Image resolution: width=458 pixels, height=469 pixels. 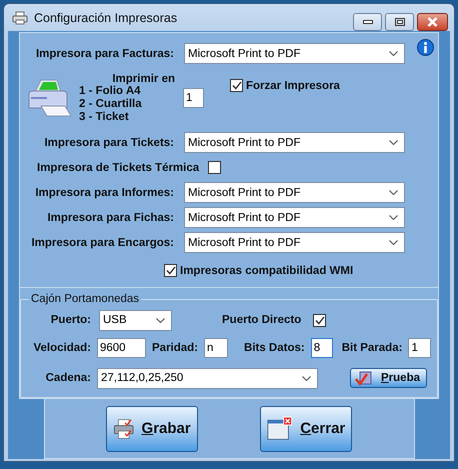 What do you see at coordinates (216, 348) in the screenshot?
I see `input-field: n` at bounding box center [216, 348].